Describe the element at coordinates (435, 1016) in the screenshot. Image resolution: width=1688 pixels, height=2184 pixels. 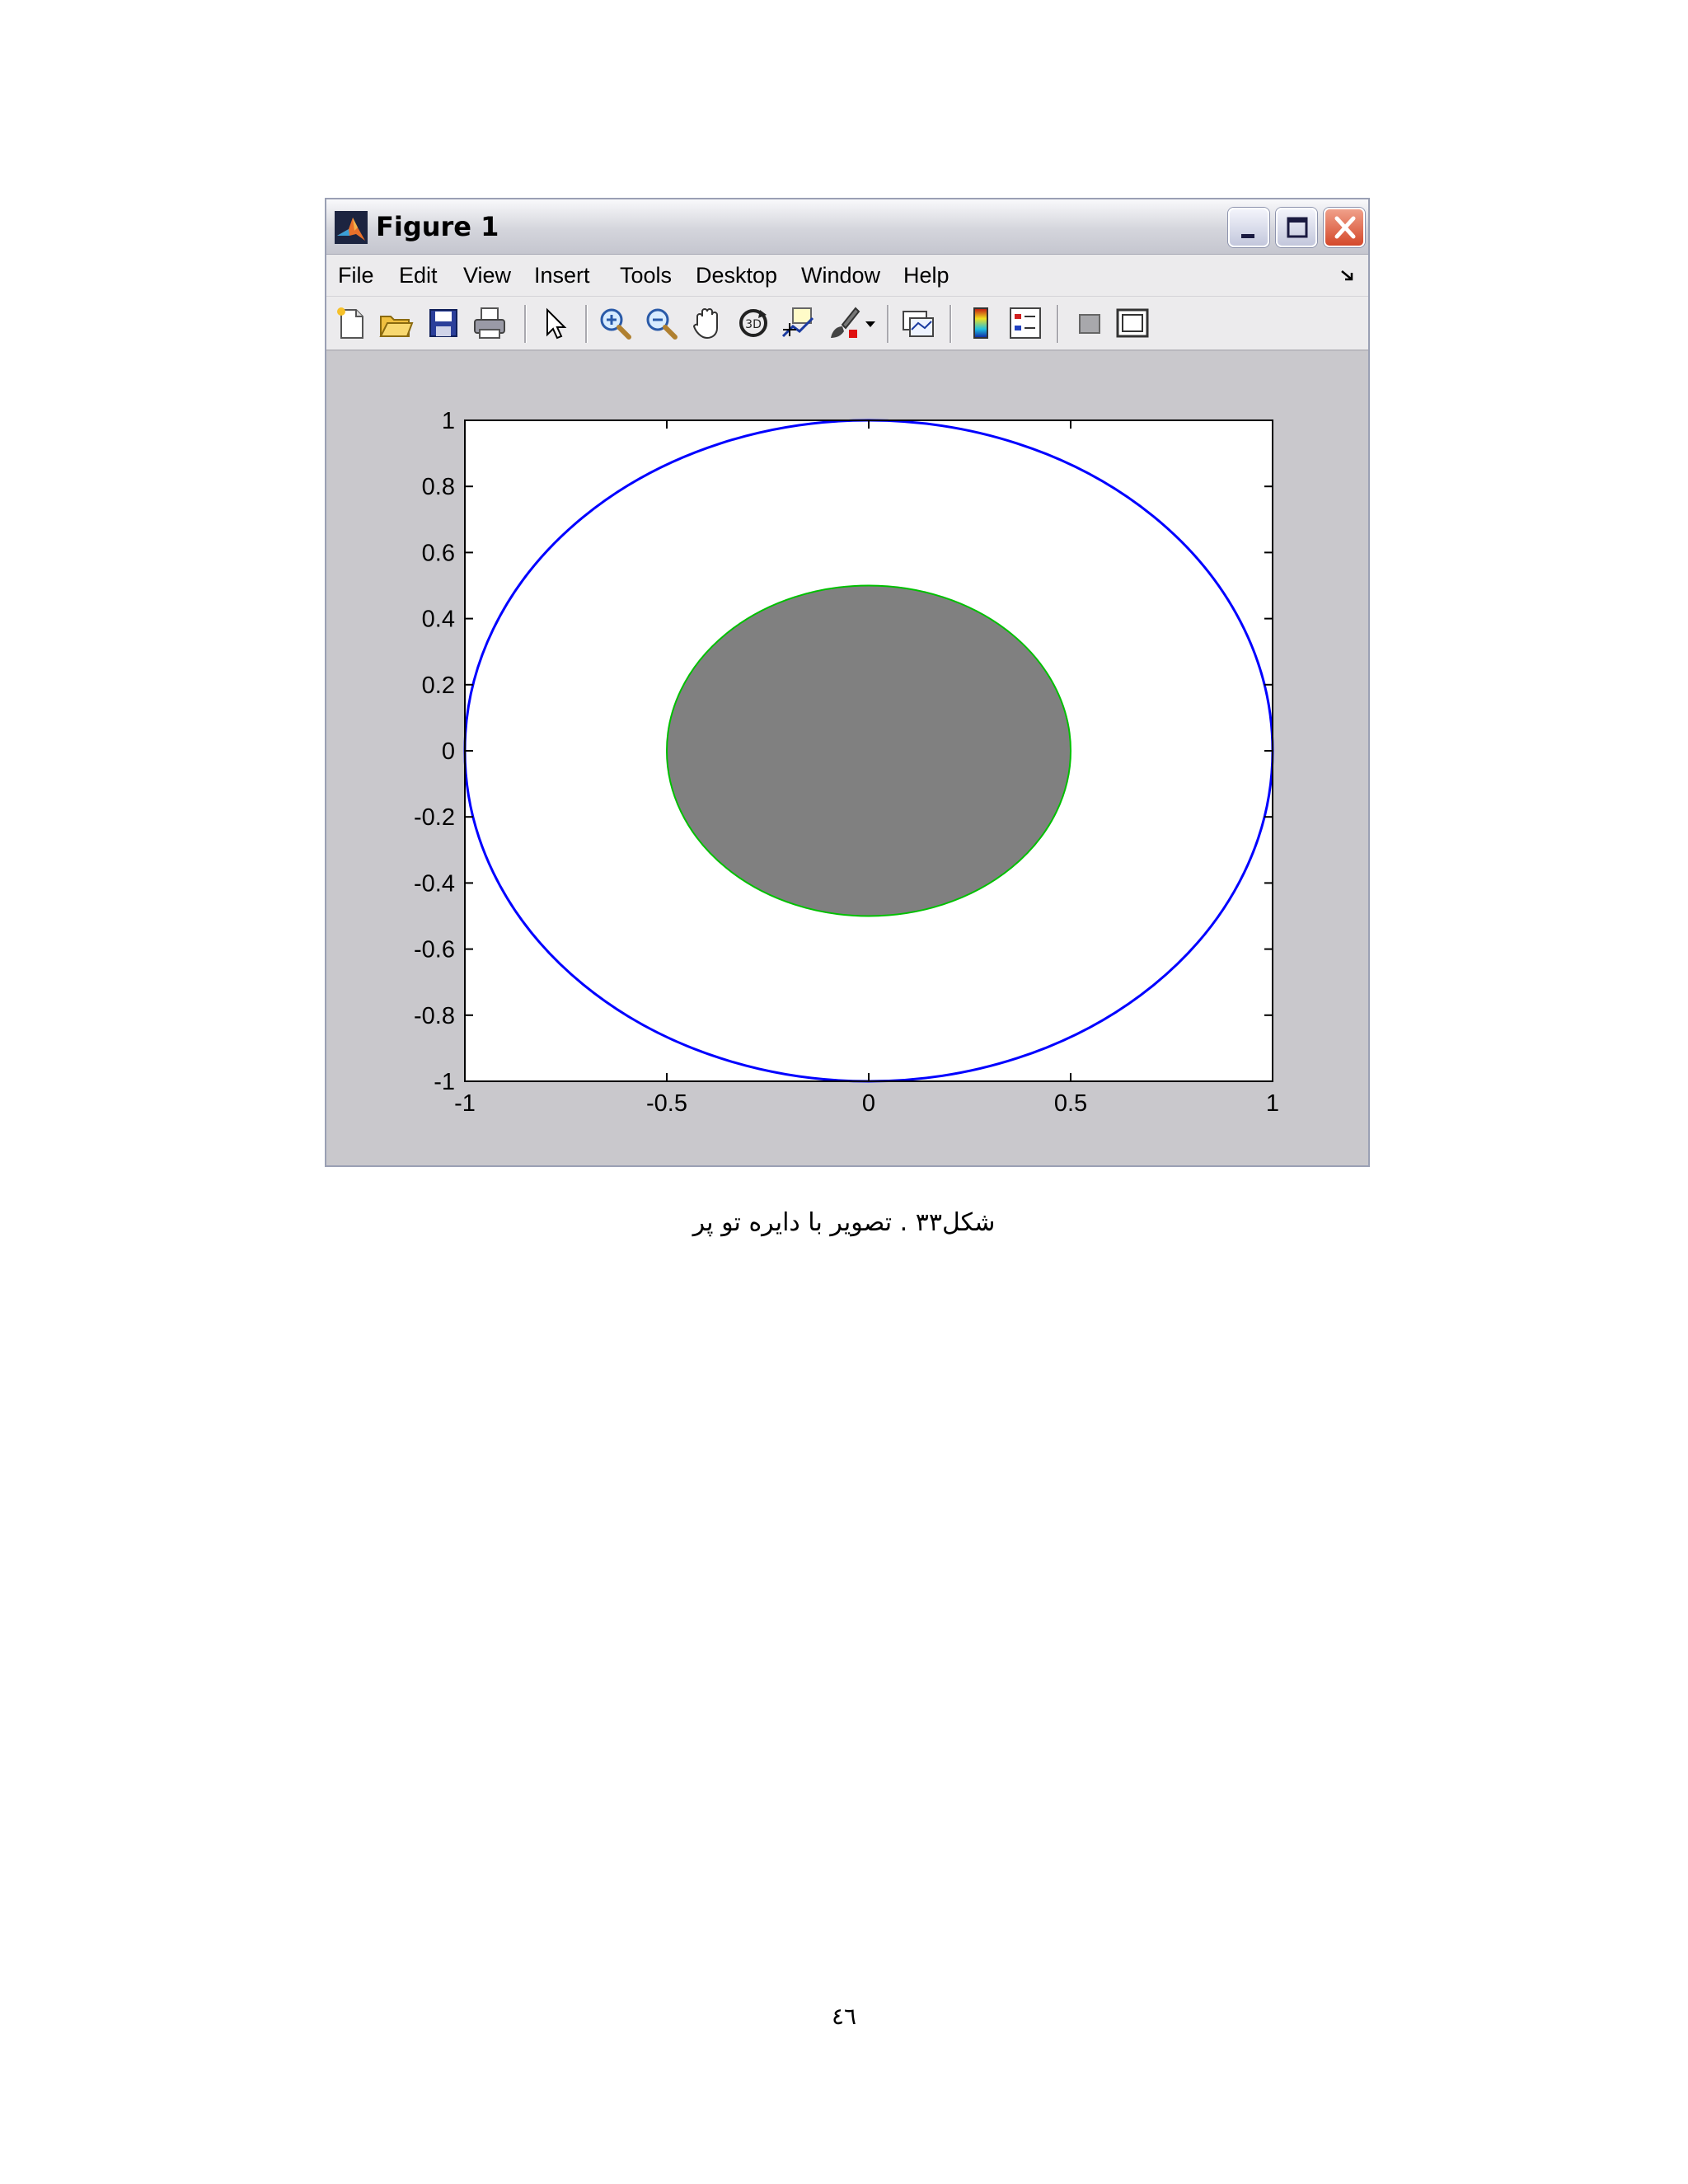
I see `y-tick-label: -0.8` at that location.